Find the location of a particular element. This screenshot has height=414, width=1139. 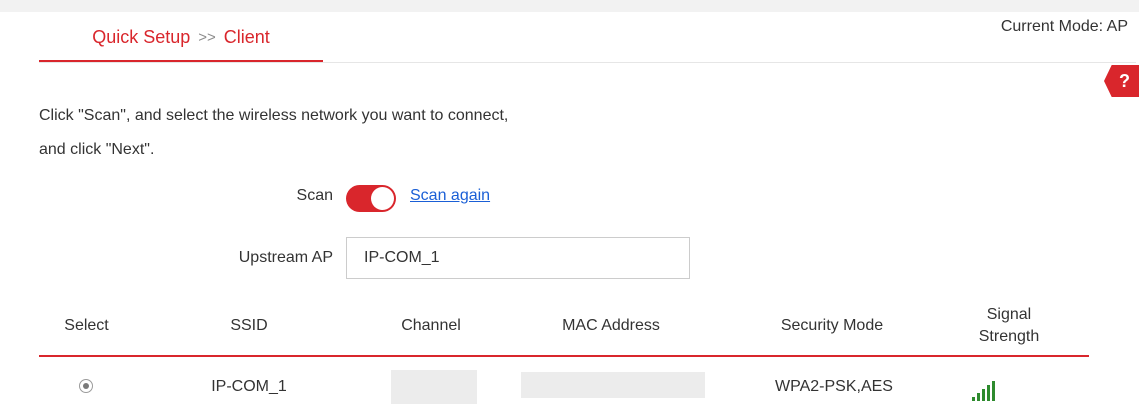

cell-mac-redacted is located at coordinates (613, 385).